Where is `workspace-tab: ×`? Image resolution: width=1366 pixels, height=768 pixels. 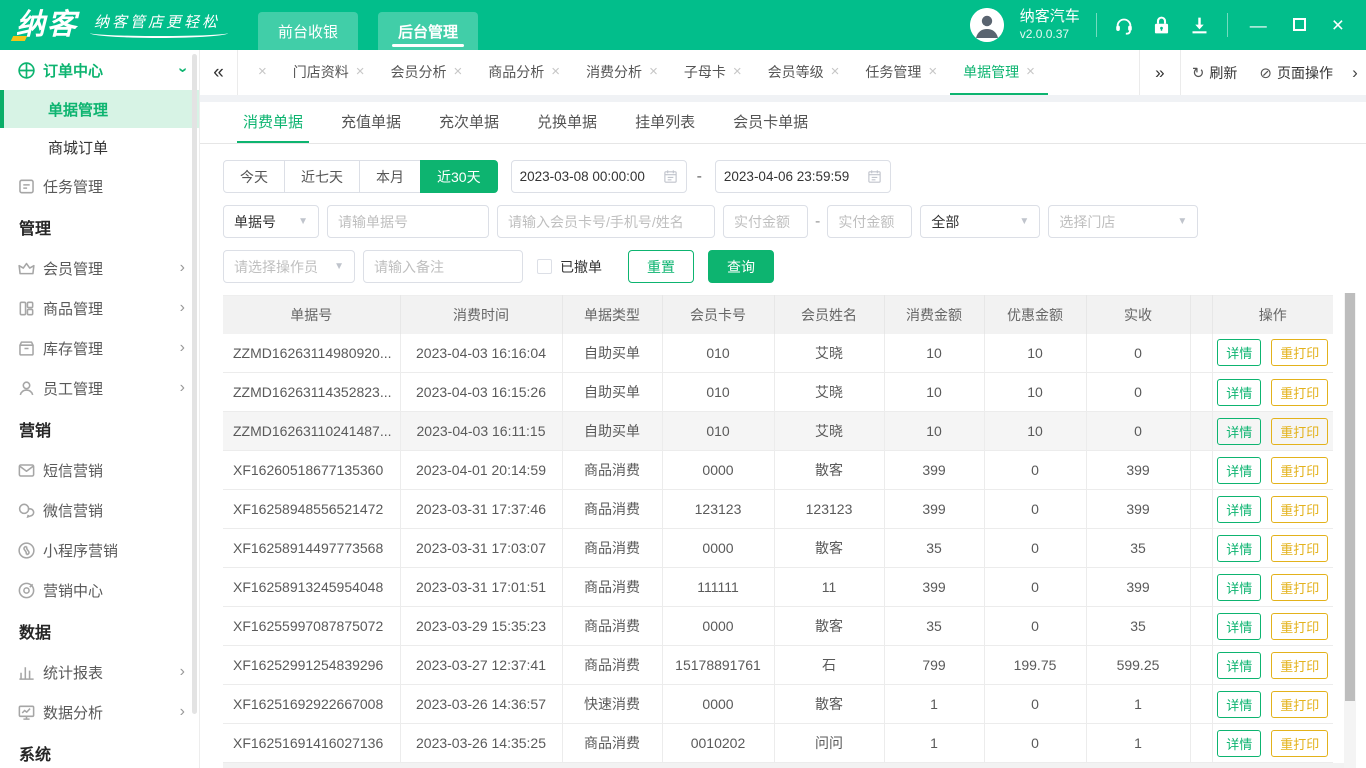 workspace-tab: × is located at coordinates (259, 72).